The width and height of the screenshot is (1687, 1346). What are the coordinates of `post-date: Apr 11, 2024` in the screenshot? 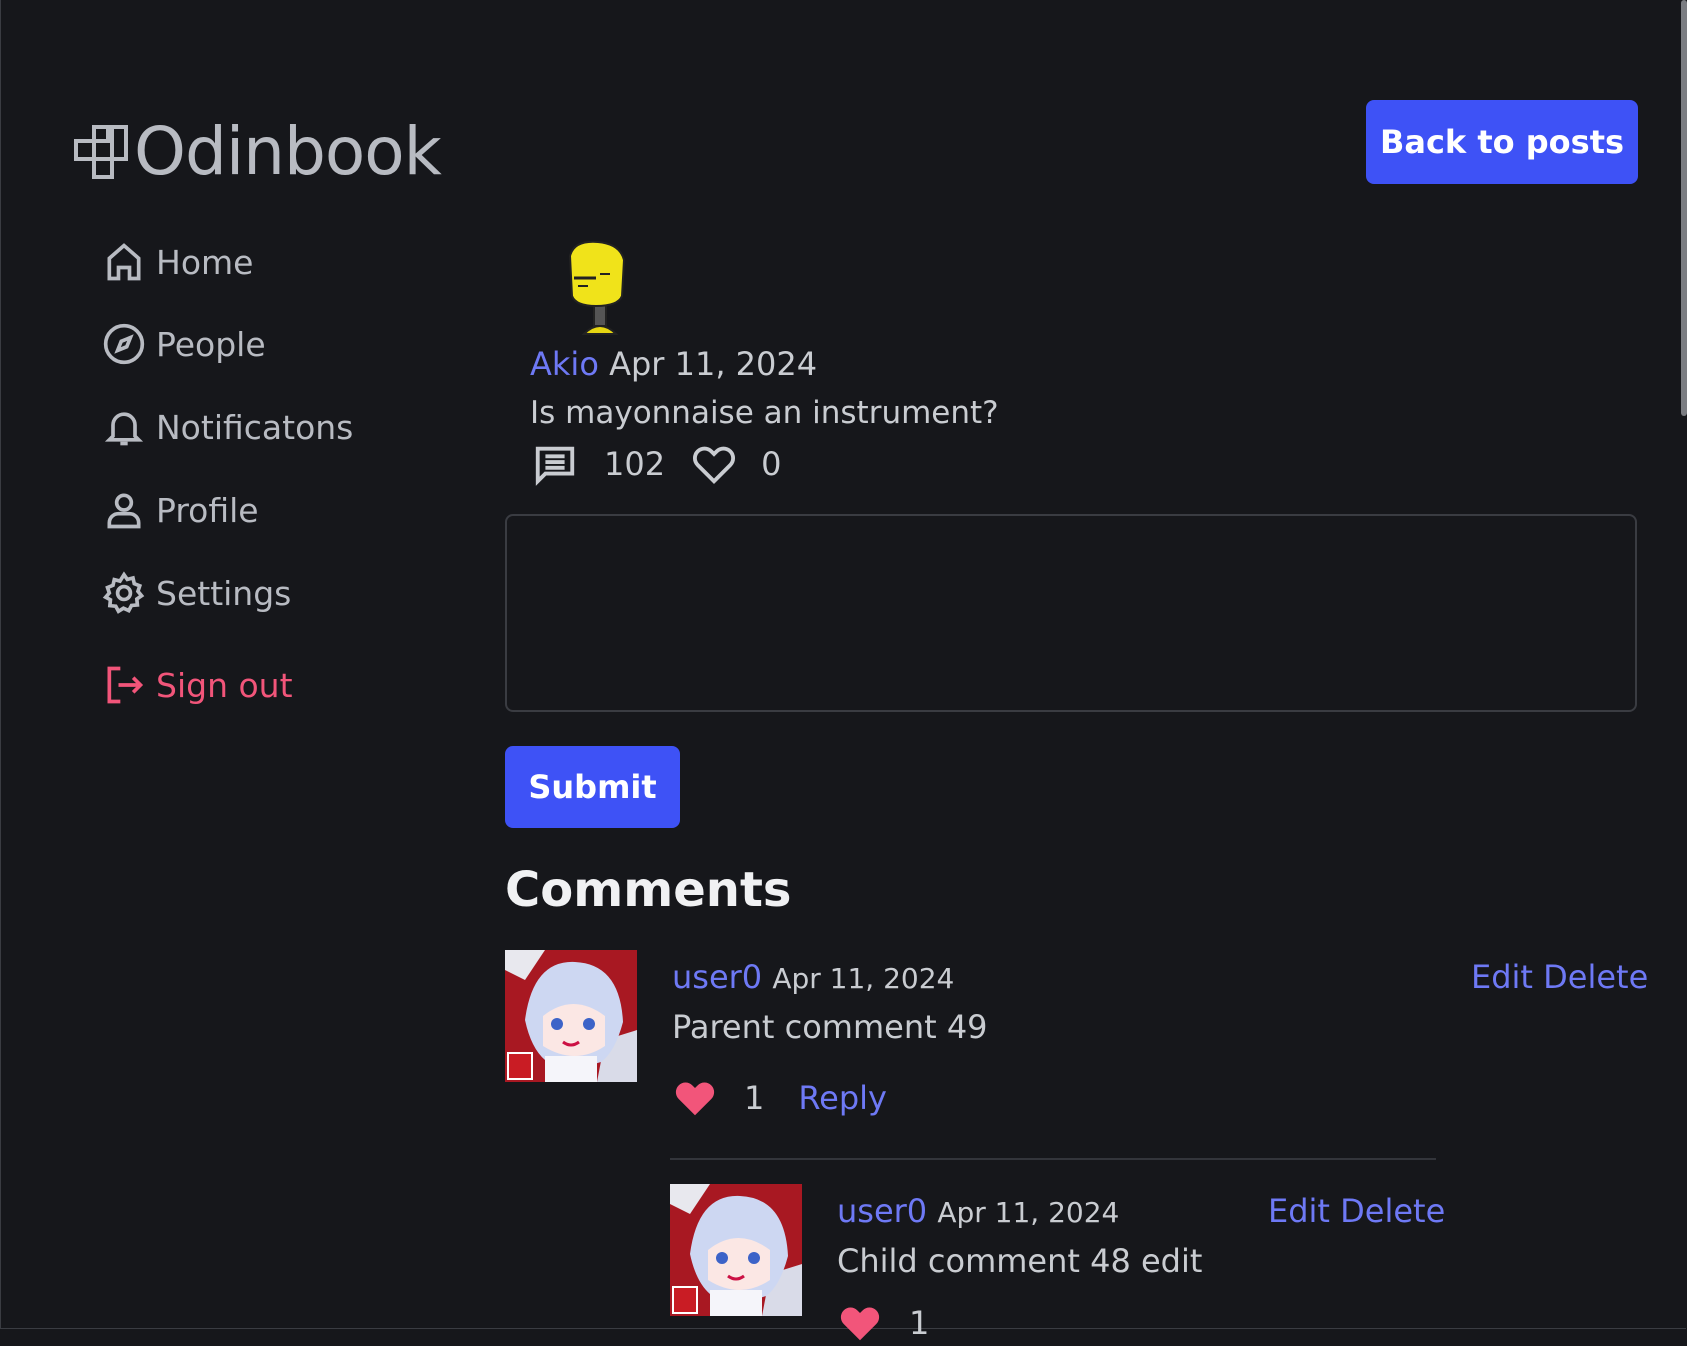 It's located at (713, 364).